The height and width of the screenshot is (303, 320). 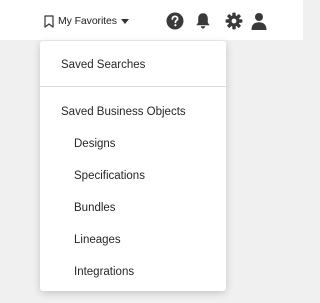 I want to click on menu-item-designs: Designs, so click(x=95, y=144).